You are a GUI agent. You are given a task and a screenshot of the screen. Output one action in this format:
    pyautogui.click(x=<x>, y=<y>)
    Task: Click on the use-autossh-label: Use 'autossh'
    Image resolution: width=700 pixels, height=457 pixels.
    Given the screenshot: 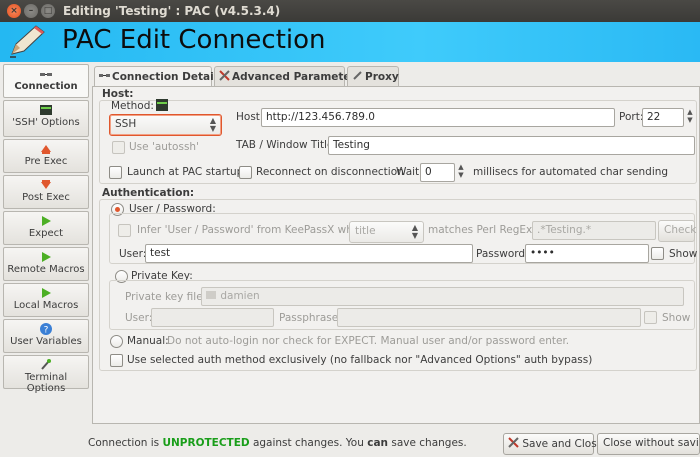 What is the action you would take?
    pyautogui.click(x=164, y=147)
    